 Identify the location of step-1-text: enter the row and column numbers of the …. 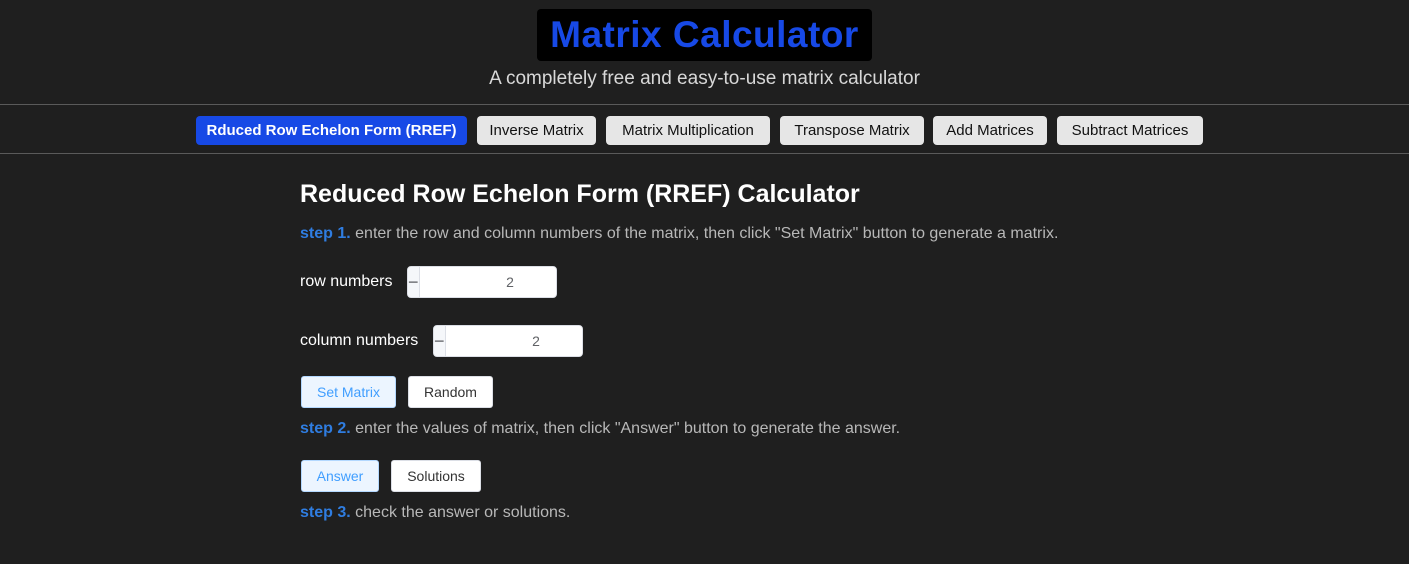
(707, 233).